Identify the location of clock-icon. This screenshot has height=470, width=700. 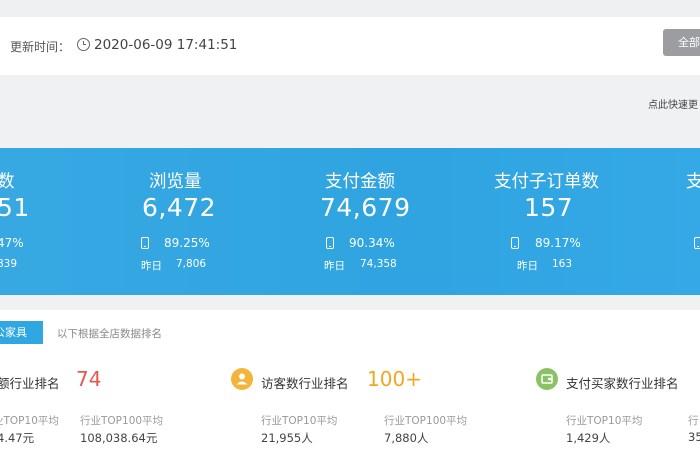
(83, 44).